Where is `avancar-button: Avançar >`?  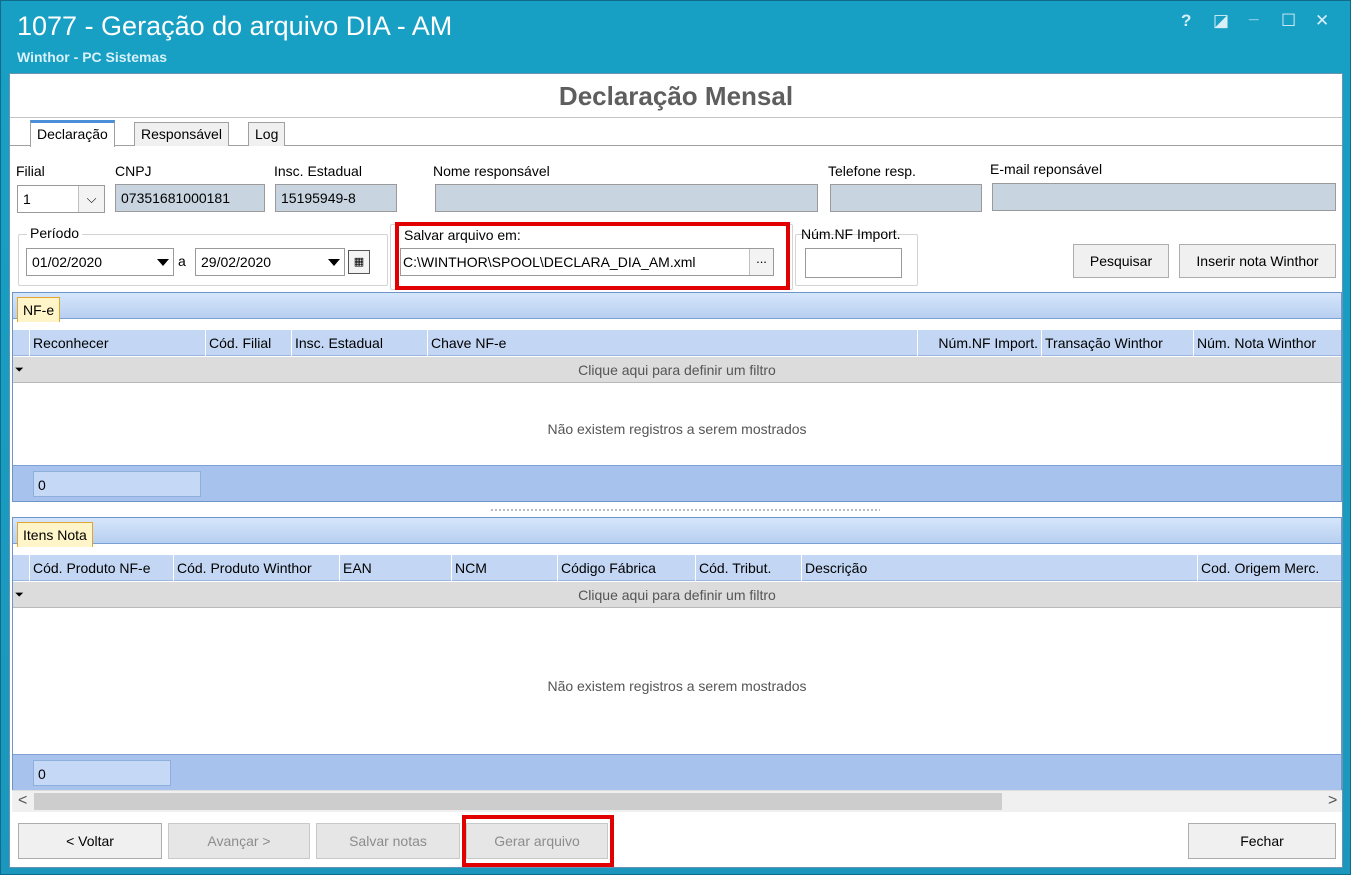
avancar-button: Avançar > is located at coordinates (239, 841).